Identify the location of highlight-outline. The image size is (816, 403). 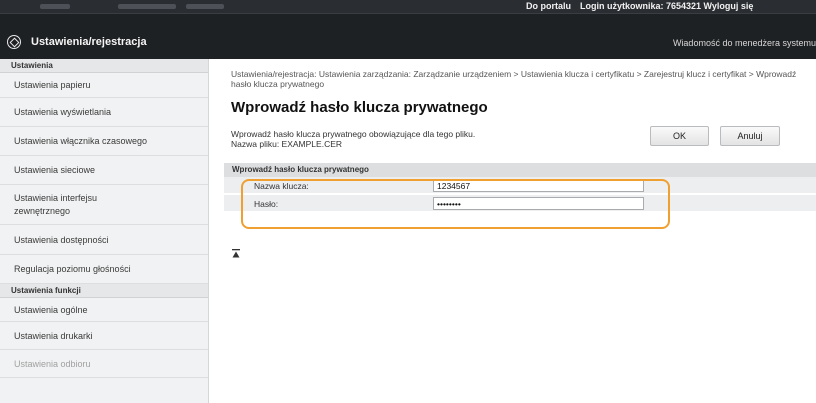
(455, 204).